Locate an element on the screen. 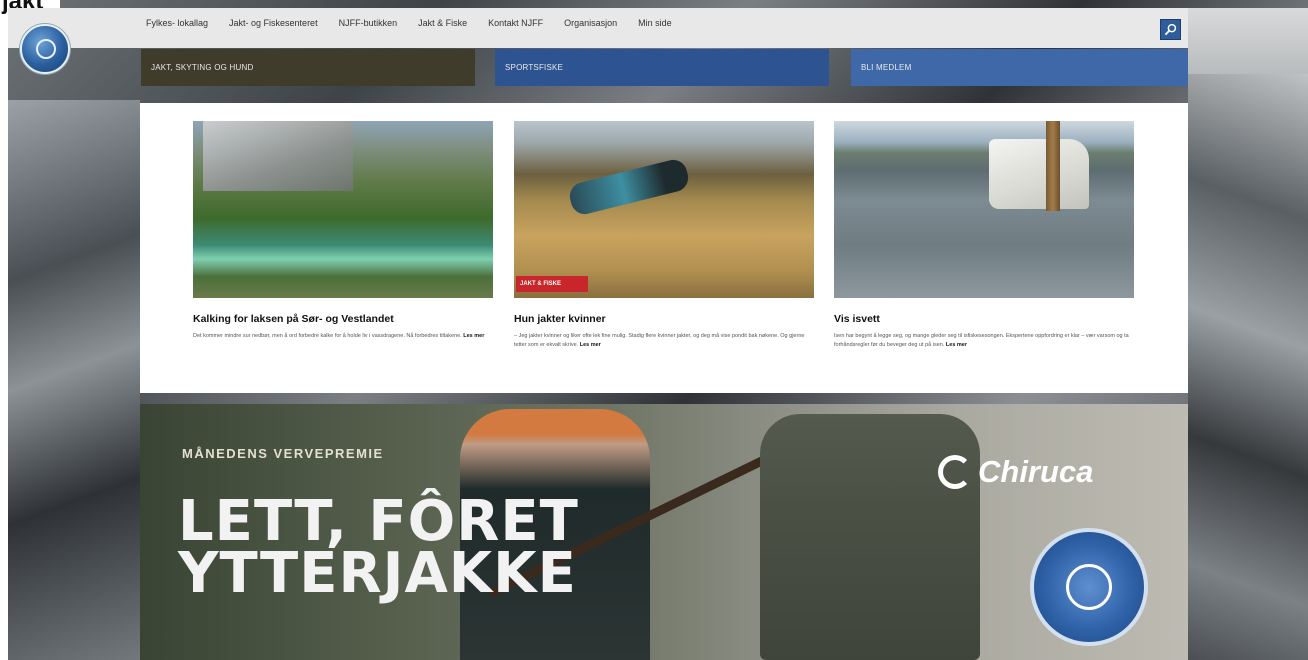 The height and width of the screenshot is (660, 1308). background-rock-left is located at coordinates (74, 380).